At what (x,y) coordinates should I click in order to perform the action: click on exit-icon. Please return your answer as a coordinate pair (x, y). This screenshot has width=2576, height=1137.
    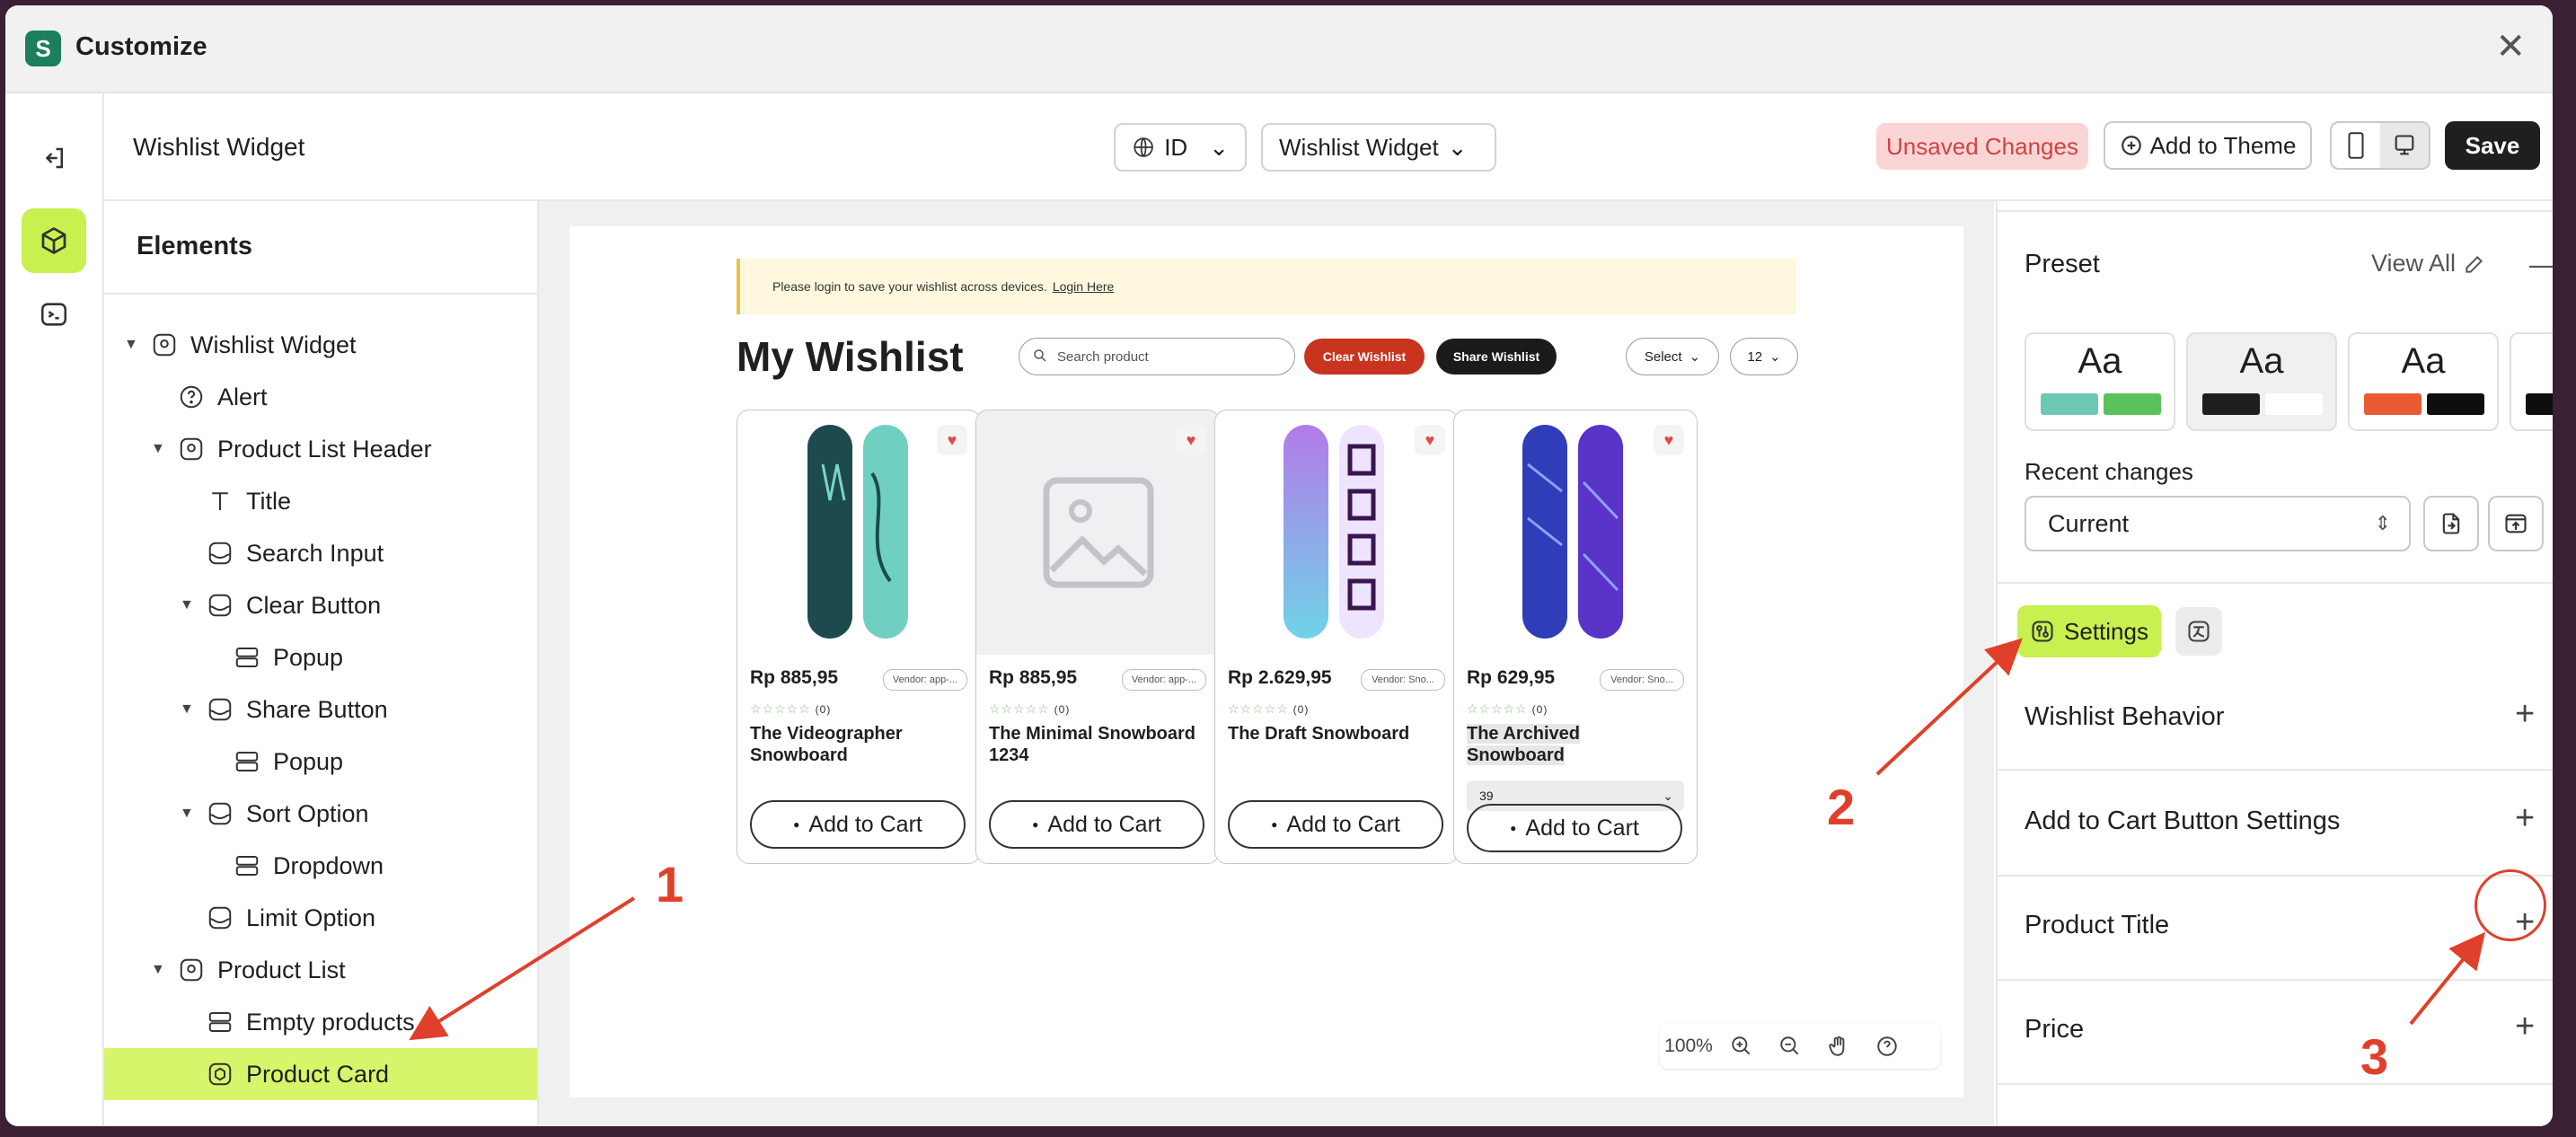
    Looking at the image, I should click on (54, 158).